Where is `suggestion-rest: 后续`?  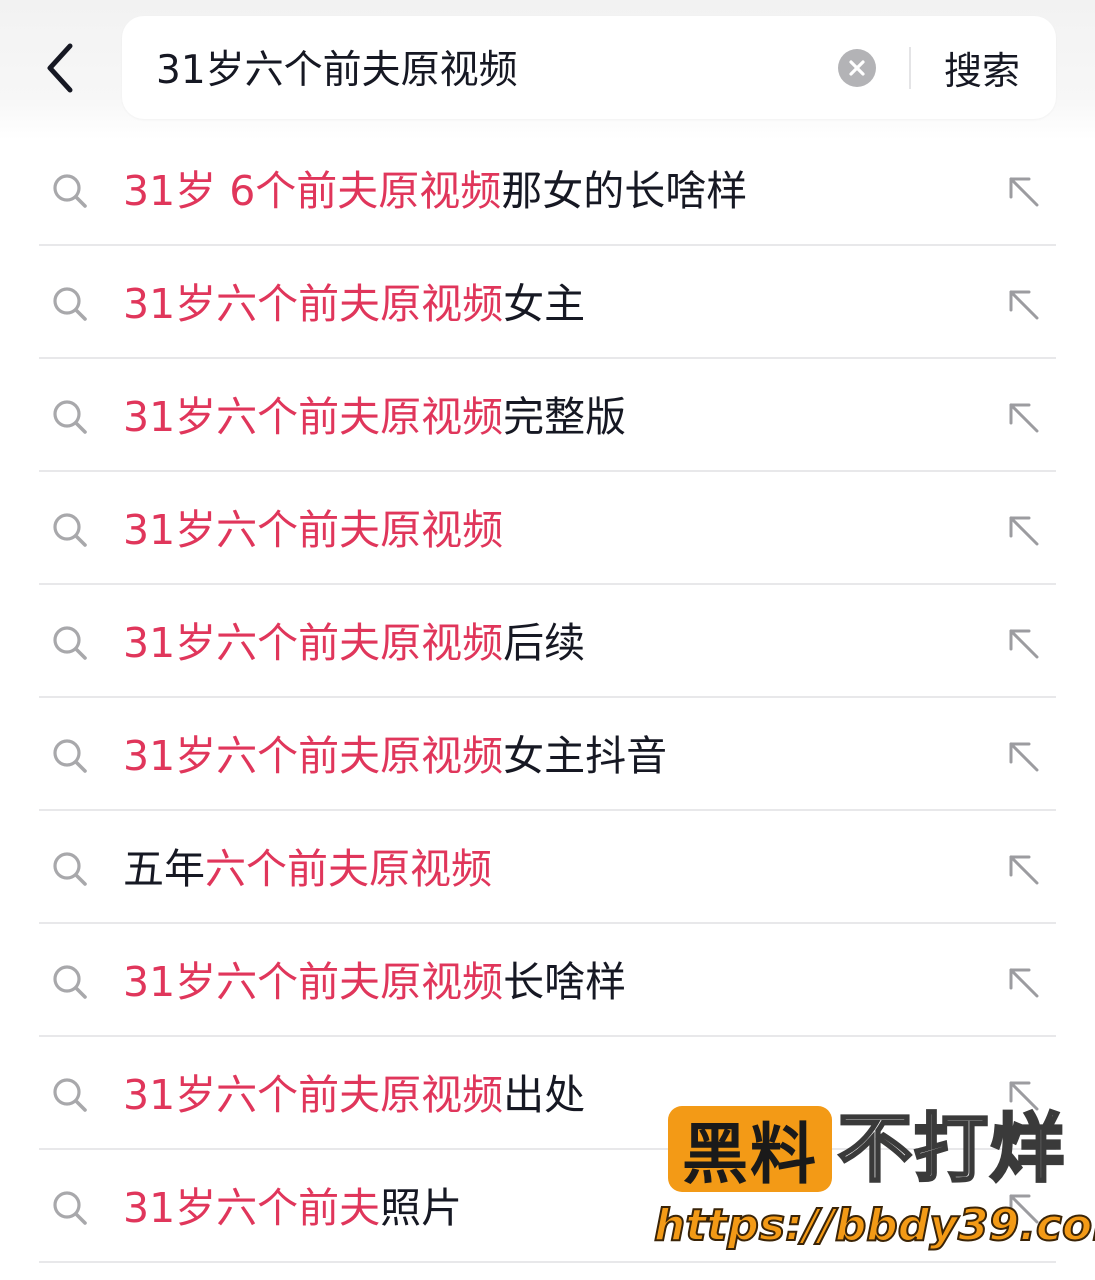 suggestion-rest: 后续 is located at coordinates (544, 643).